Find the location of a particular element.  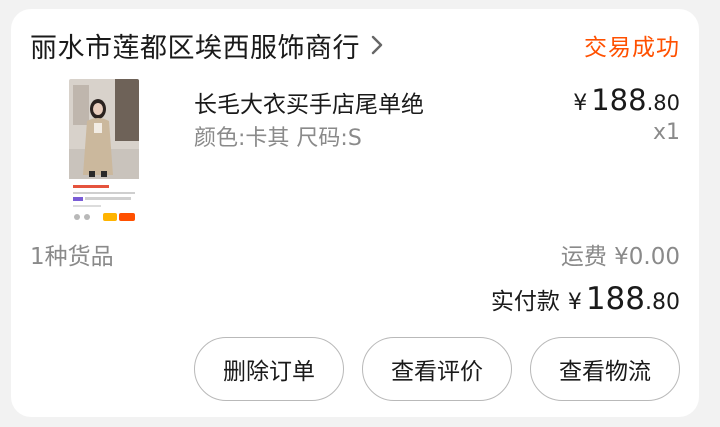

shipping-fee: 运费 ¥0.00 is located at coordinates (620, 257).